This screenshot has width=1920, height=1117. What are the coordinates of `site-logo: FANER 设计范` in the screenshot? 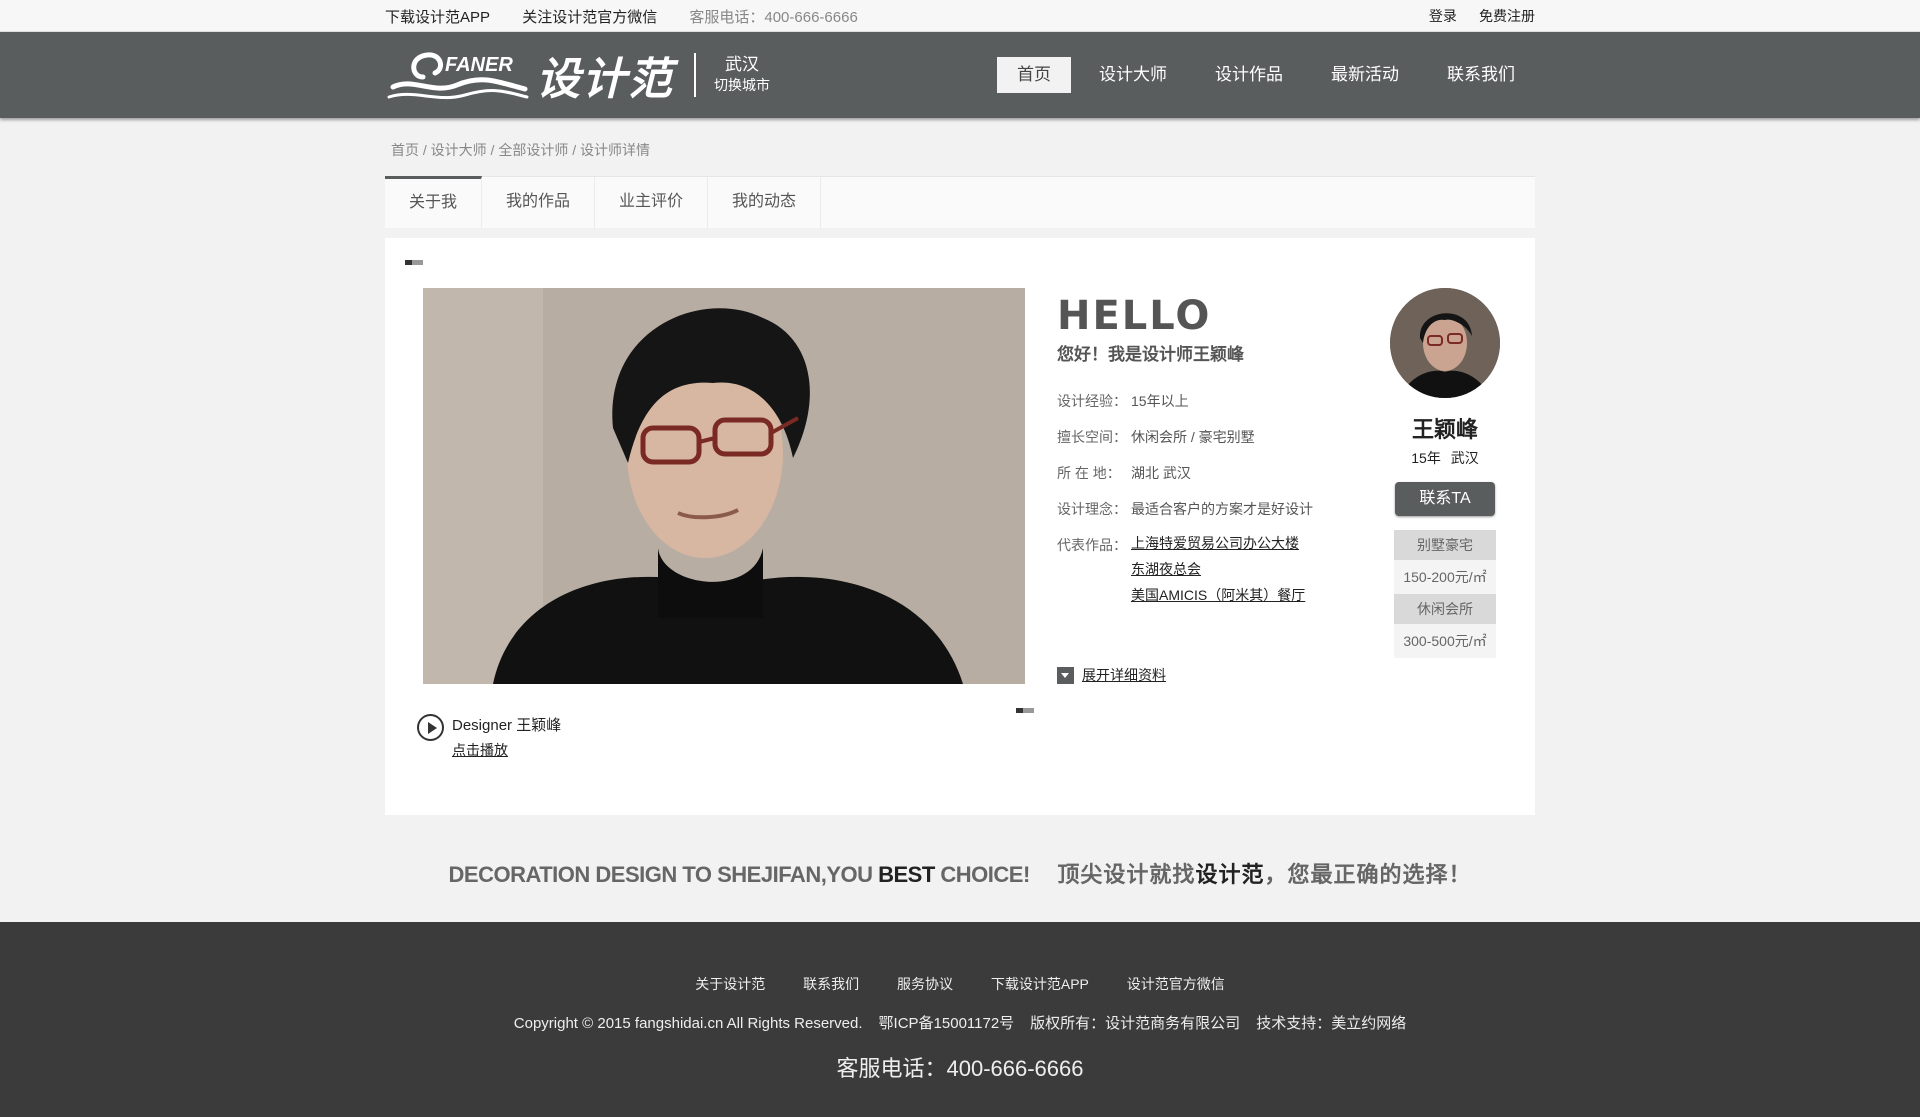 It's located at (549, 75).